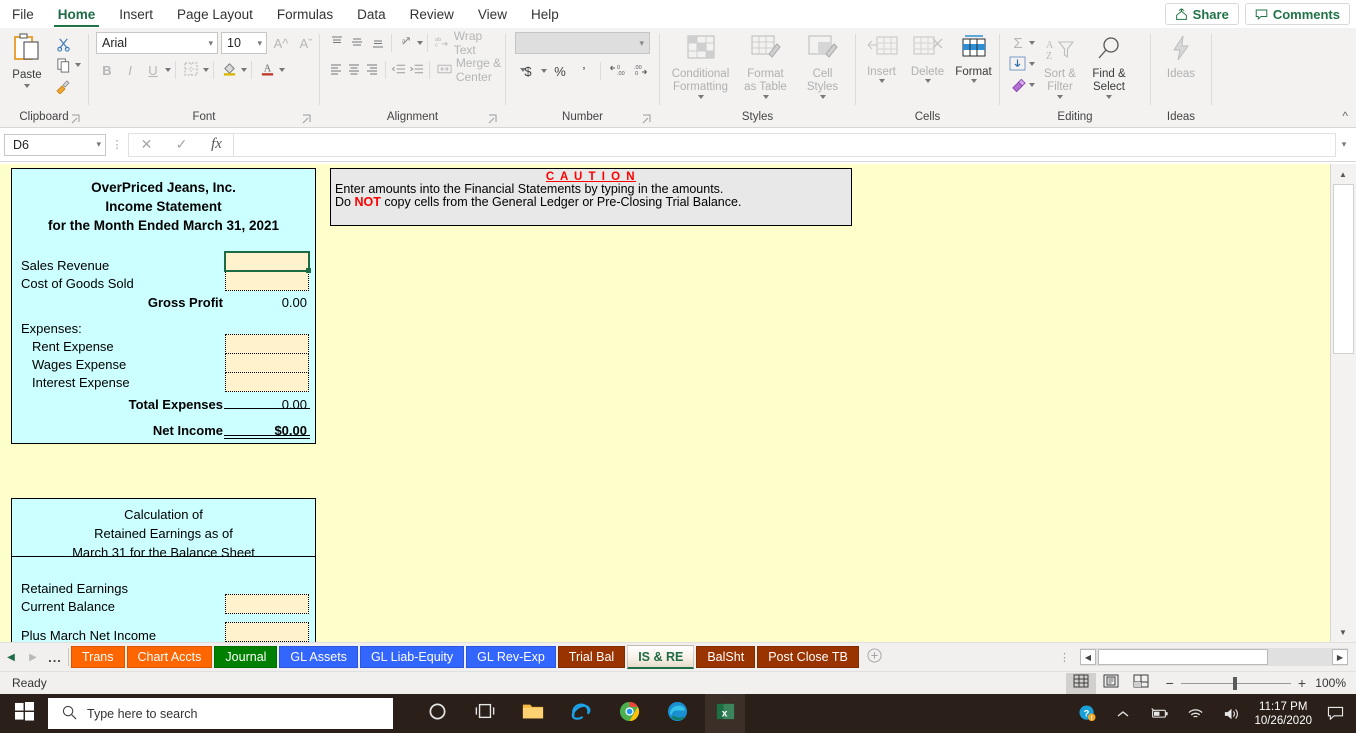 This screenshot has height=733, width=1356. What do you see at coordinates (267, 281) in the screenshot?
I see `cogs-input` at bounding box center [267, 281].